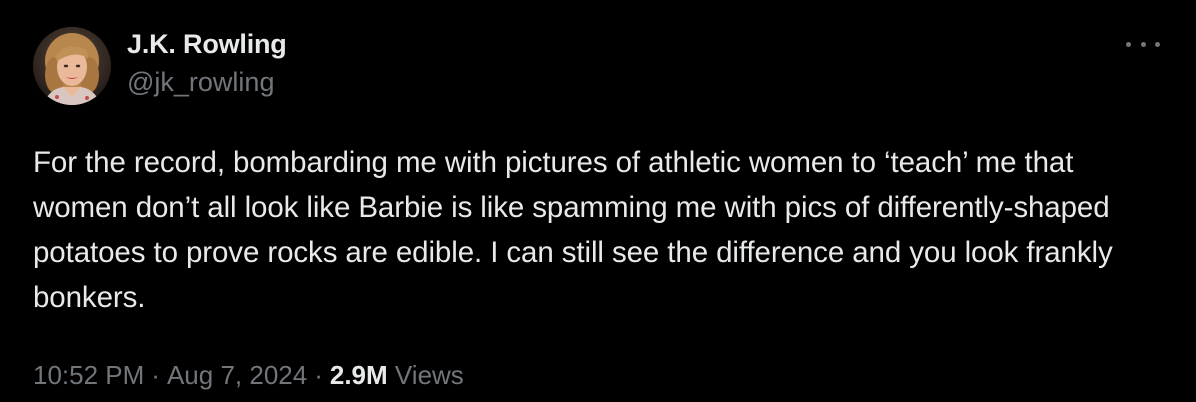  What do you see at coordinates (88, 375) in the screenshot?
I see `tweet-time: 10:52 PM` at bounding box center [88, 375].